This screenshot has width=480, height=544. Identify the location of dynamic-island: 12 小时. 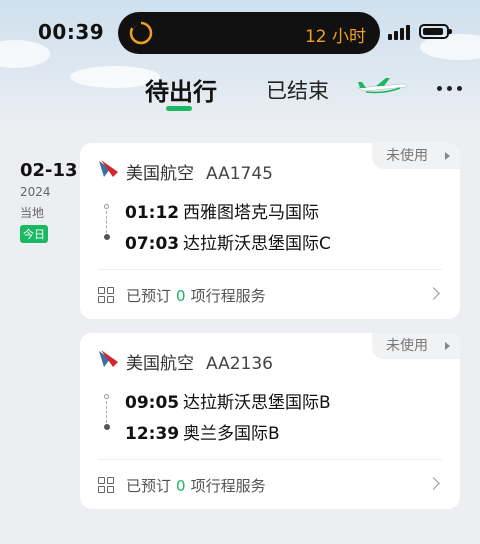
(249, 33).